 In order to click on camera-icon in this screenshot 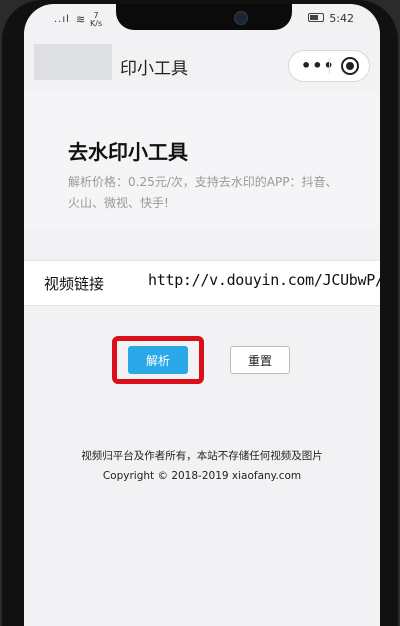, I will do `click(241, 18)`.